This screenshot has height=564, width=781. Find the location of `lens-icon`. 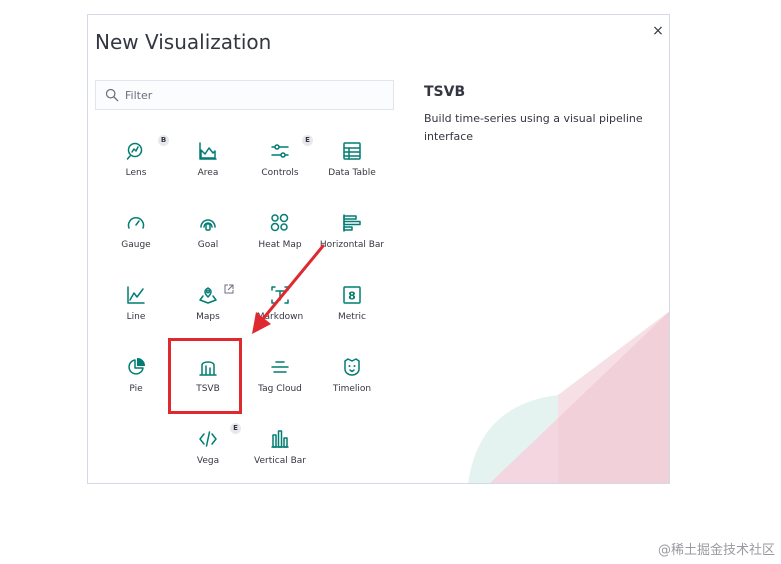

lens-icon is located at coordinates (136, 151).